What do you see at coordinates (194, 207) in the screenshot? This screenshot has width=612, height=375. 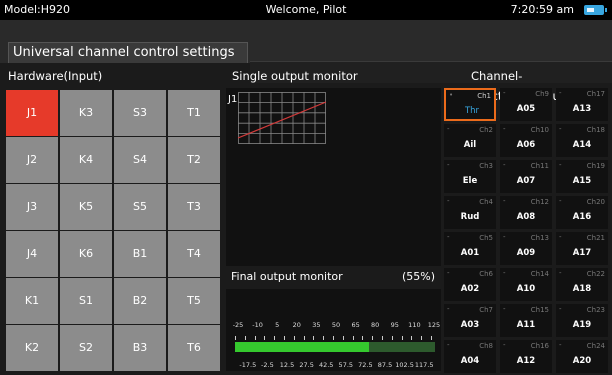 I see `hardware-input-t3: T3` at bounding box center [194, 207].